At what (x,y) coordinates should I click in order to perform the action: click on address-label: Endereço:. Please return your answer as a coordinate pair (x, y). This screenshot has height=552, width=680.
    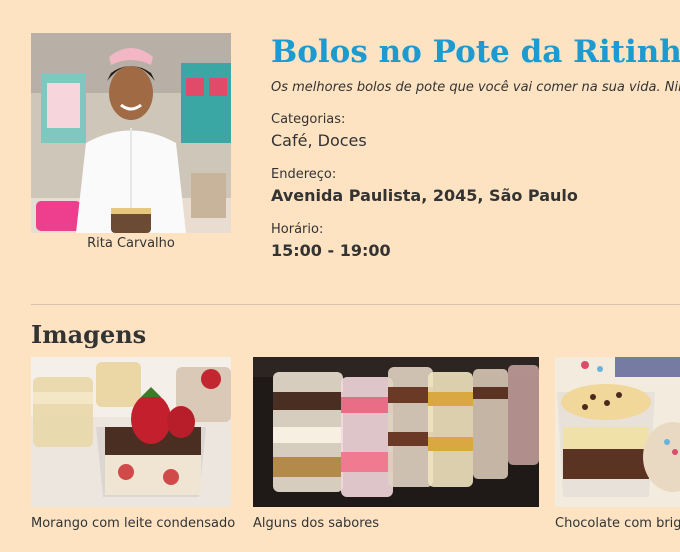
    Looking at the image, I should click on (304, 174).